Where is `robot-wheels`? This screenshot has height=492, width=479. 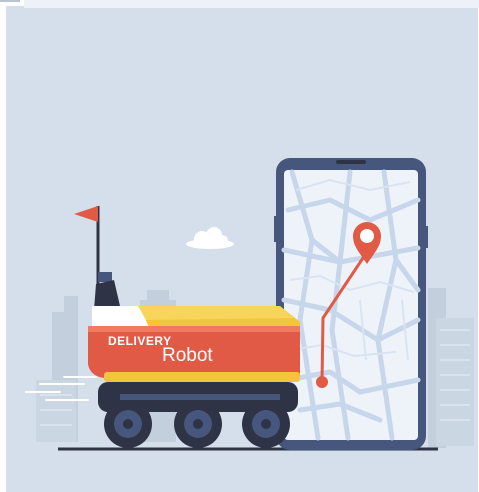
robot-wheels is located at coordinates (197, 424).